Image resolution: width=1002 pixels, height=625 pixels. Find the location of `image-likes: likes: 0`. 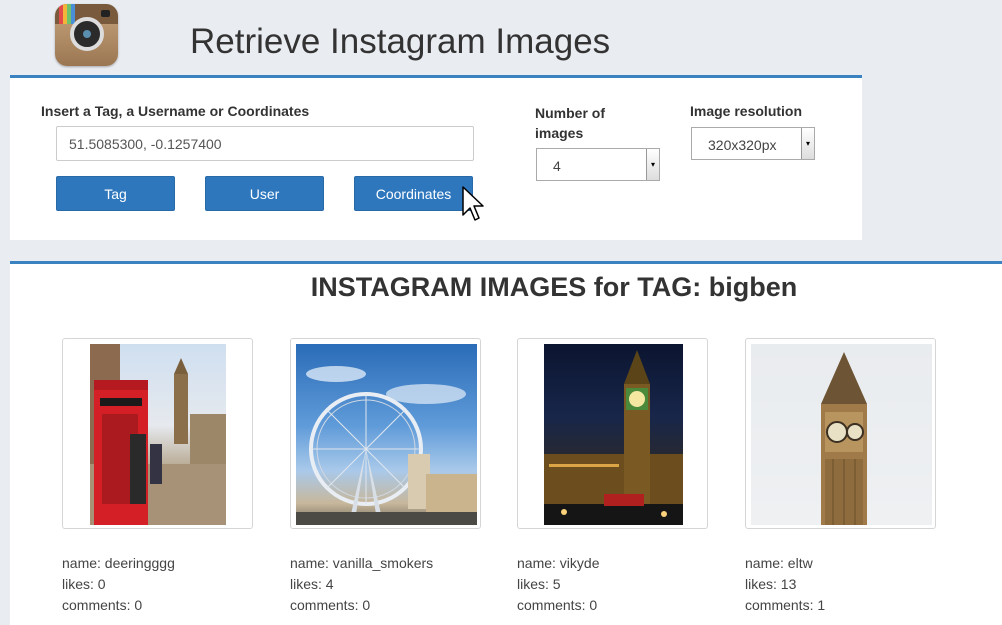

image-likes: likes: 0 is located at coordinates (84, 584).